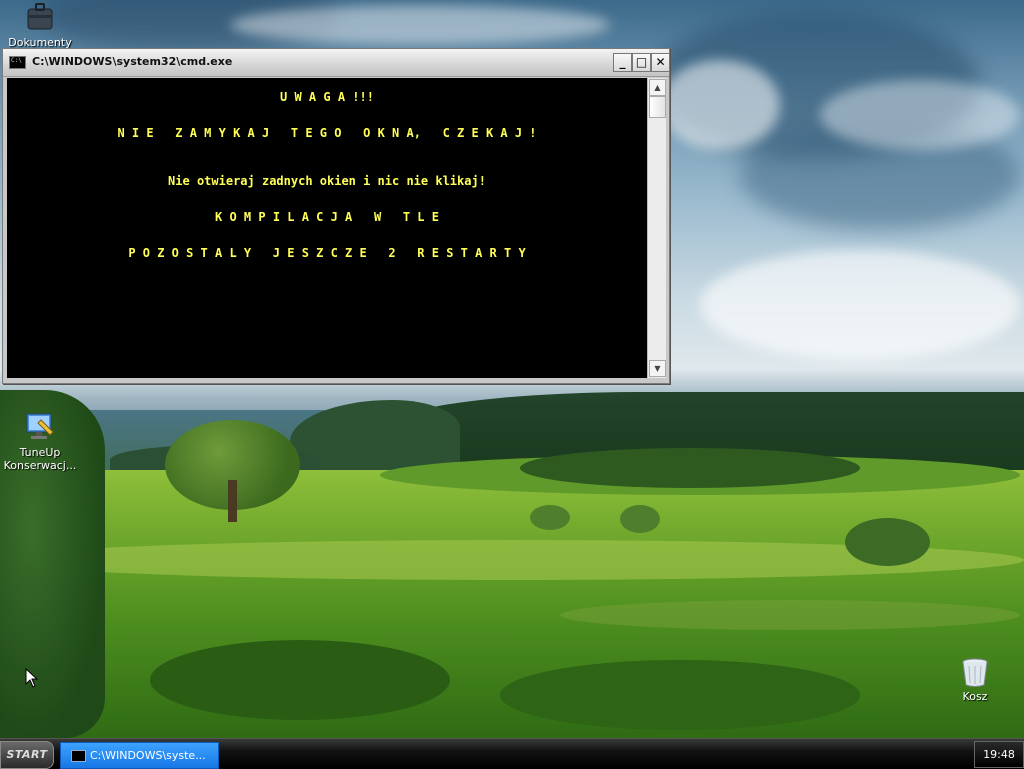  Describe the element at coordinates (27, 755) in the screenshot. I see `start-button: START` at that location.